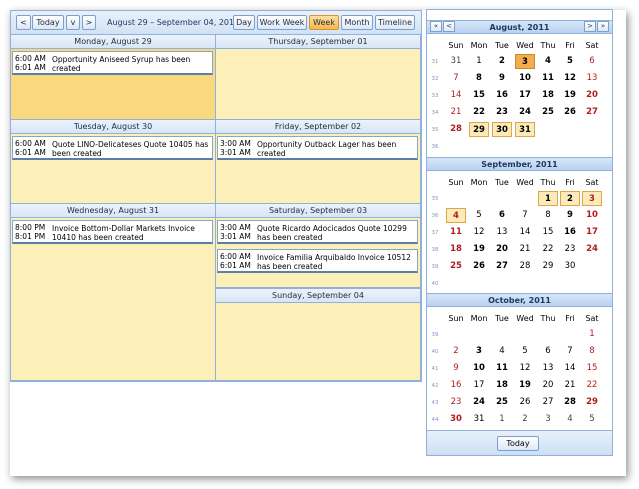 This screenshot has width=639, height=489. Describe the element at coordinates (436, 26) in the screenshot. I see `prev-year-button: «` at that location.